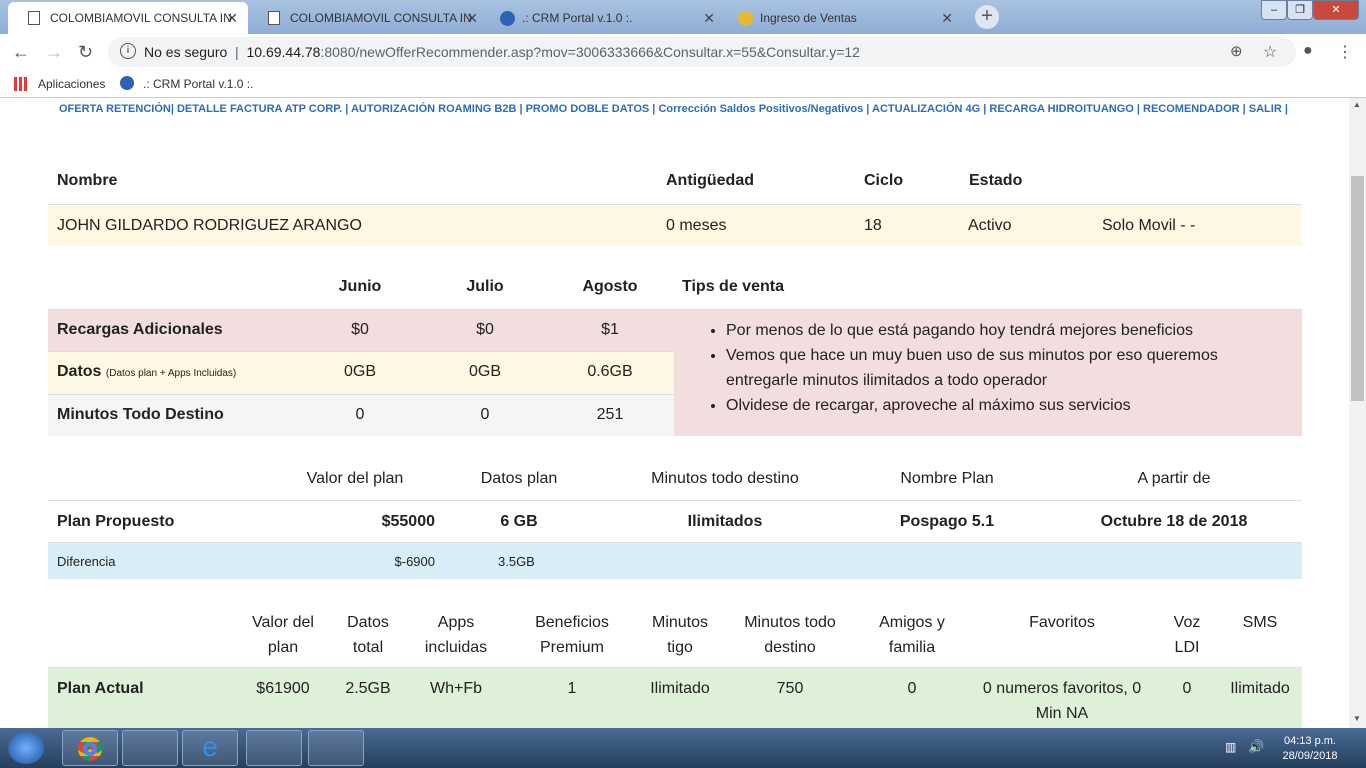 This screenshot has height=768, width=1366. I want to click on profile-icon: ●, so click(1308, 51).